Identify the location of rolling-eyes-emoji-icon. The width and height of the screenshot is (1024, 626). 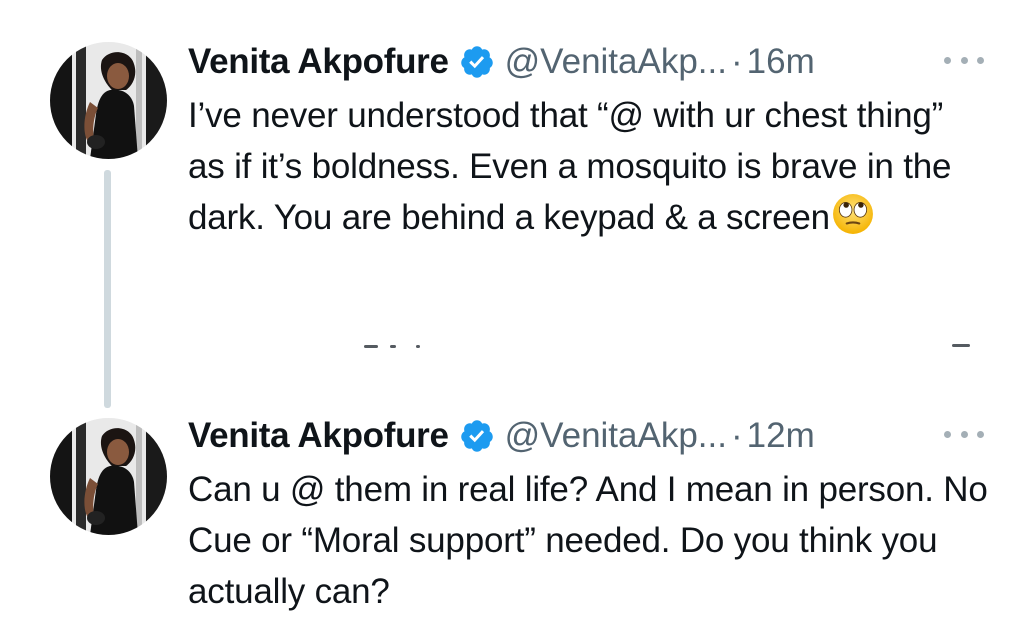
(852, 214).